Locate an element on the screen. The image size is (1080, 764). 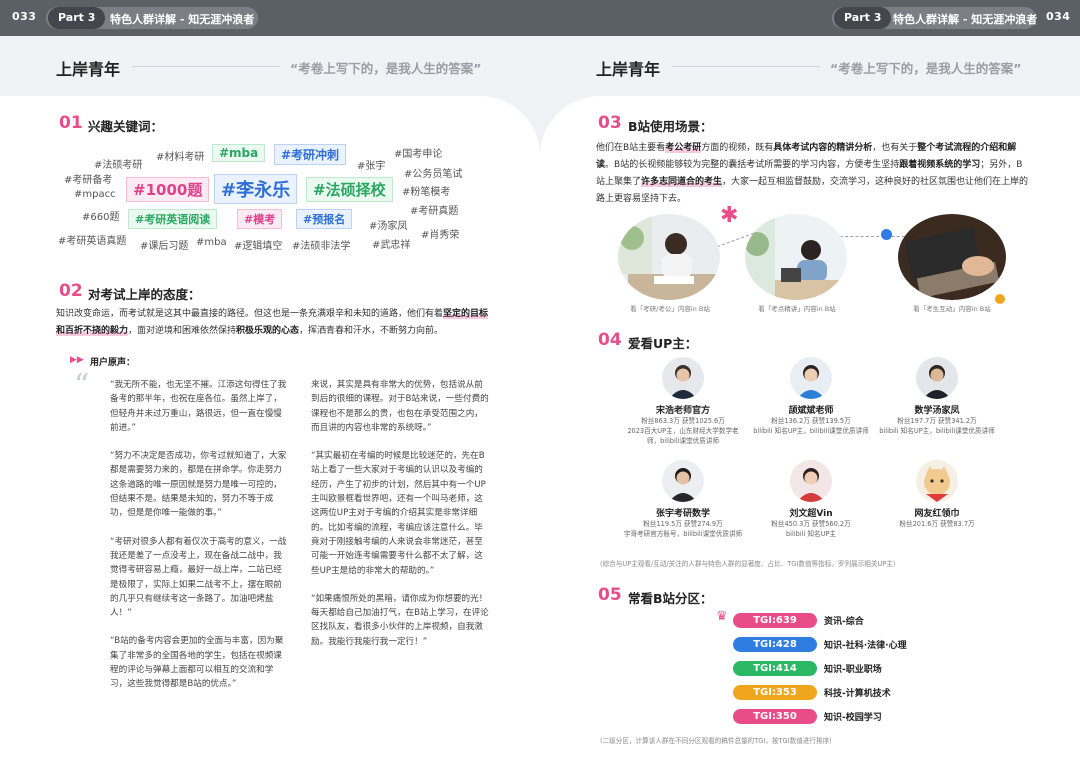
section-number-02: 02 is located at coordinates (71, 291).